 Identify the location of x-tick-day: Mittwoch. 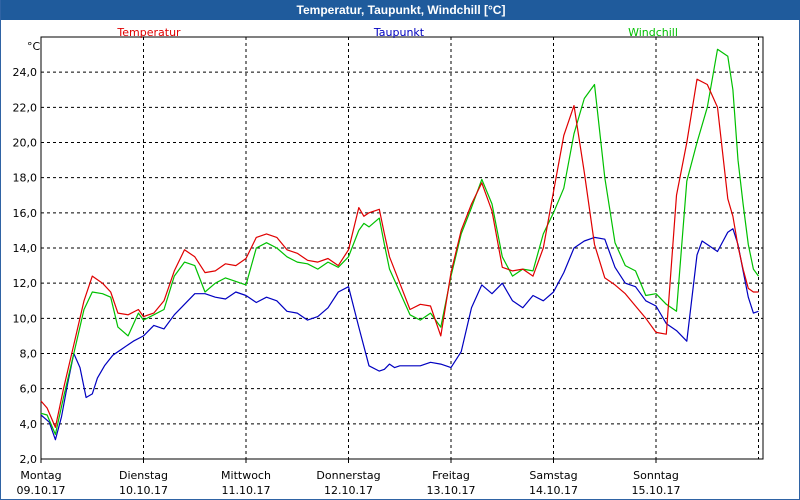
(246, 475).